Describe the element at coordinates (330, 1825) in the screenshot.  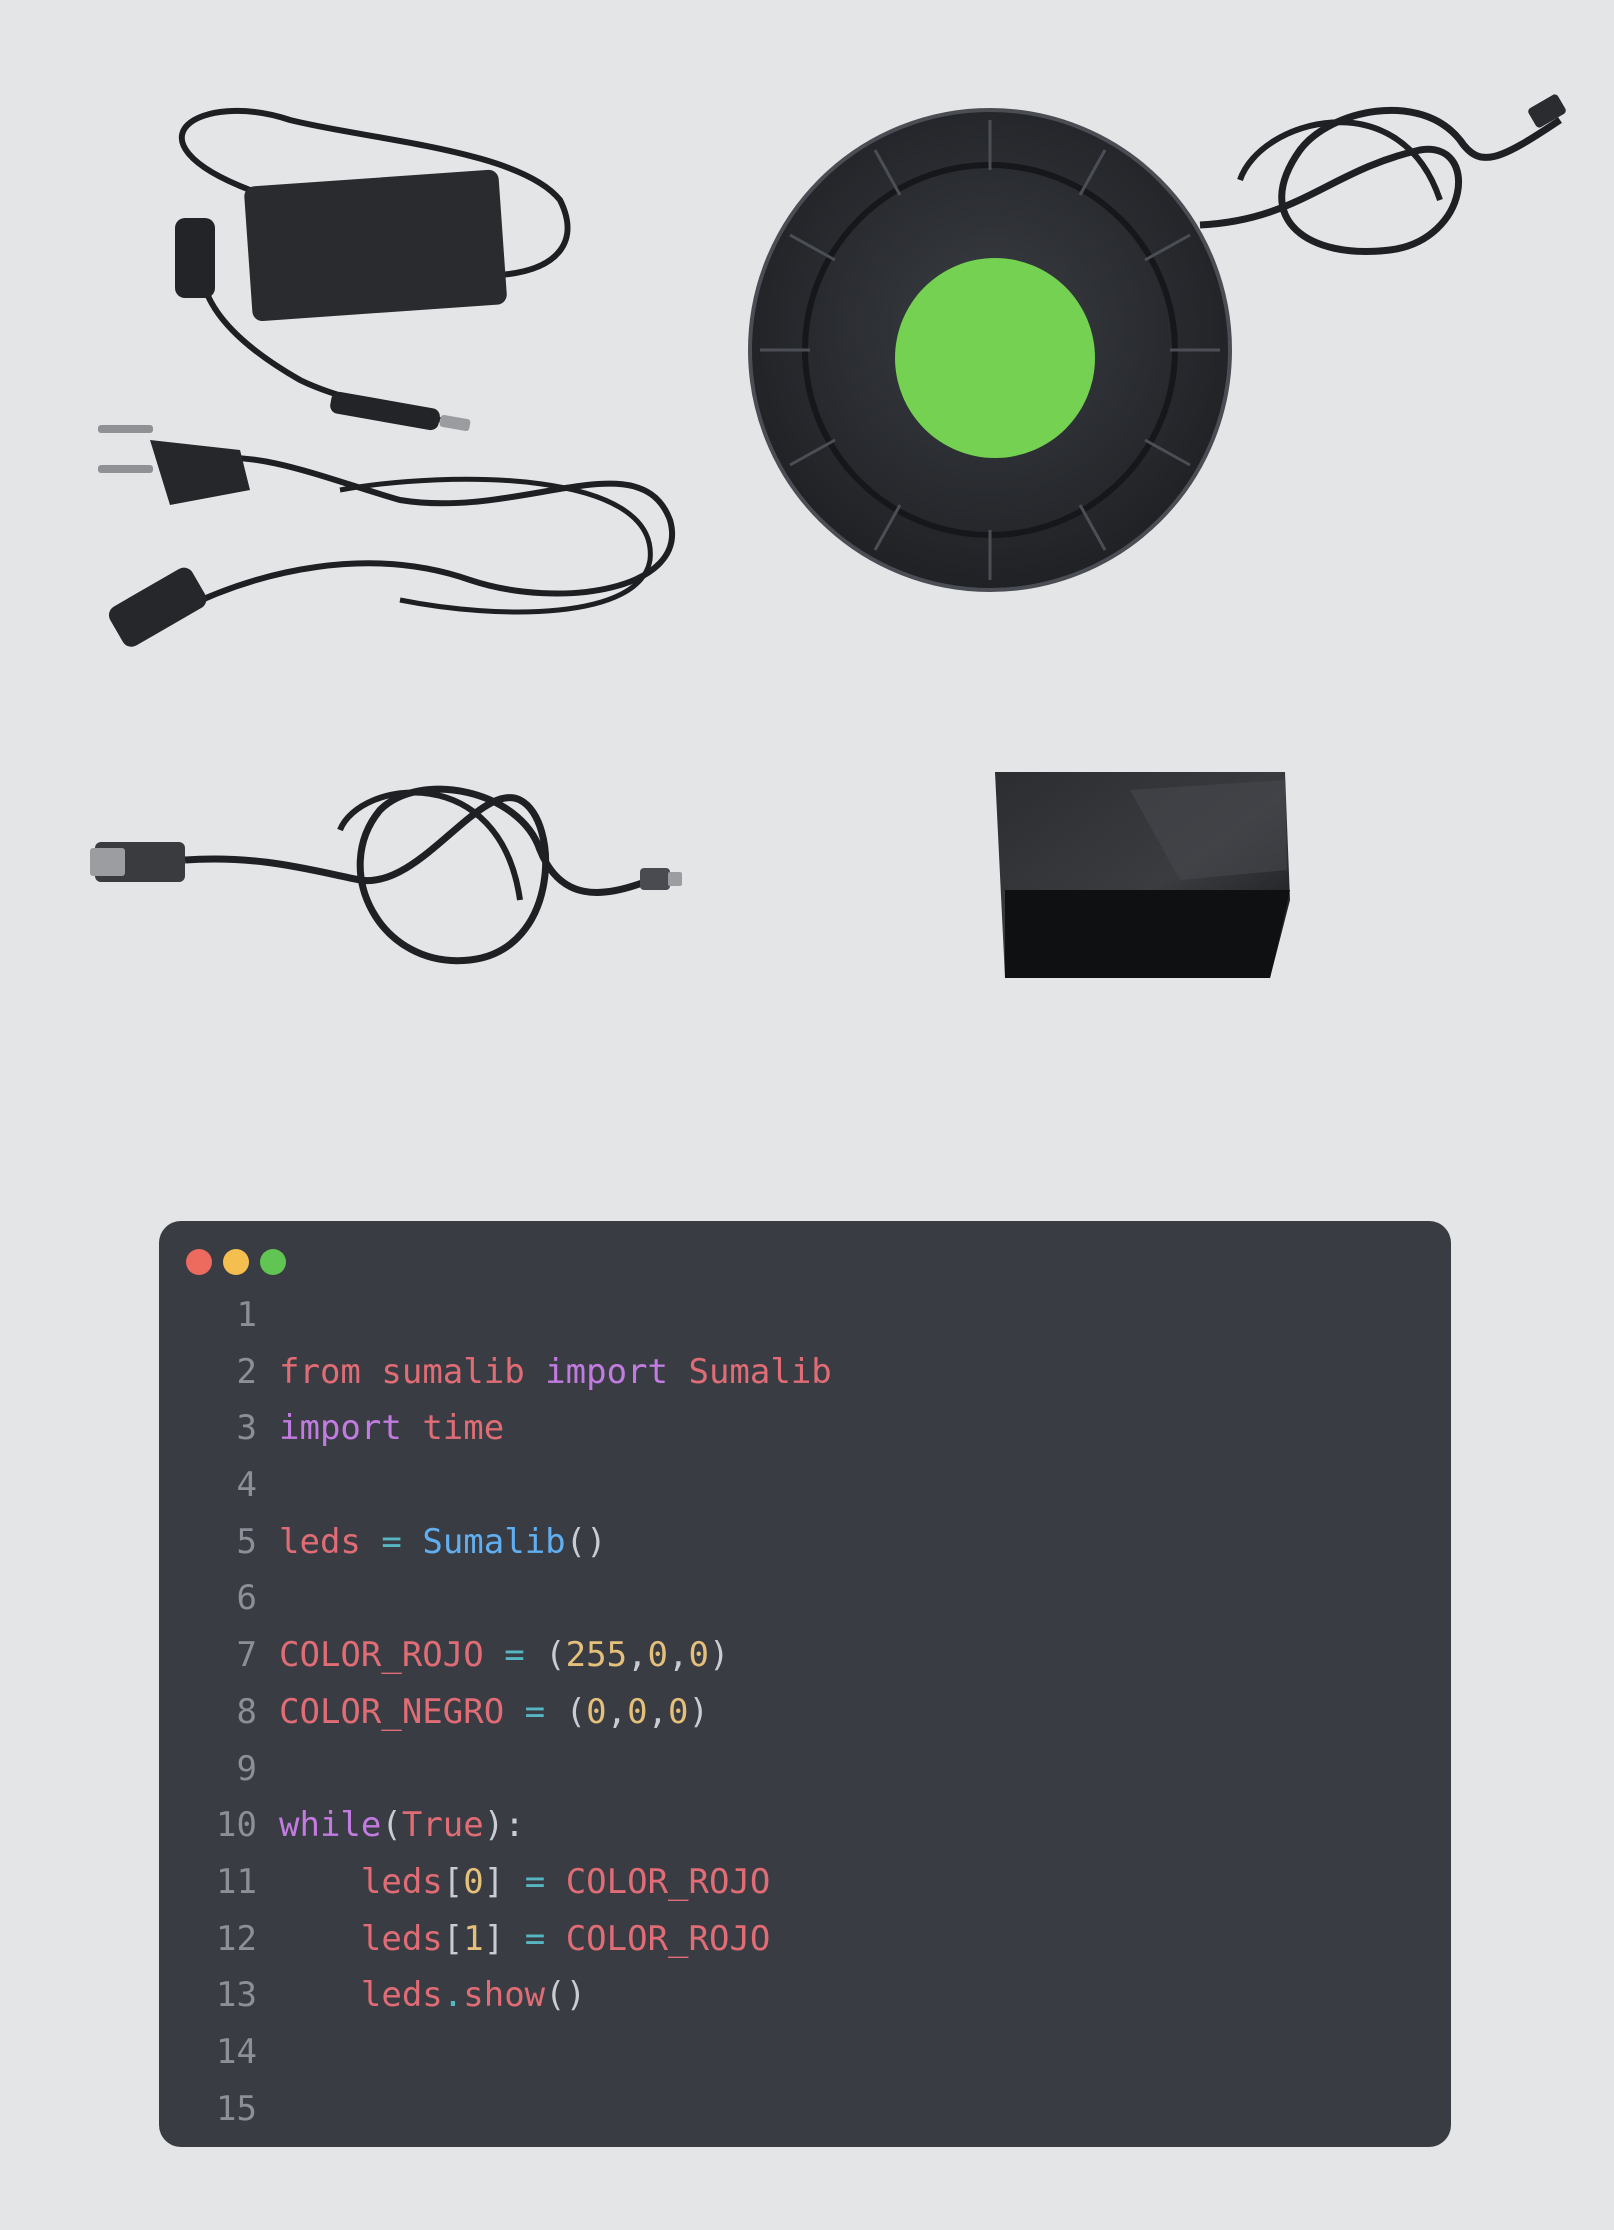
I see `code-token: while` at that location.